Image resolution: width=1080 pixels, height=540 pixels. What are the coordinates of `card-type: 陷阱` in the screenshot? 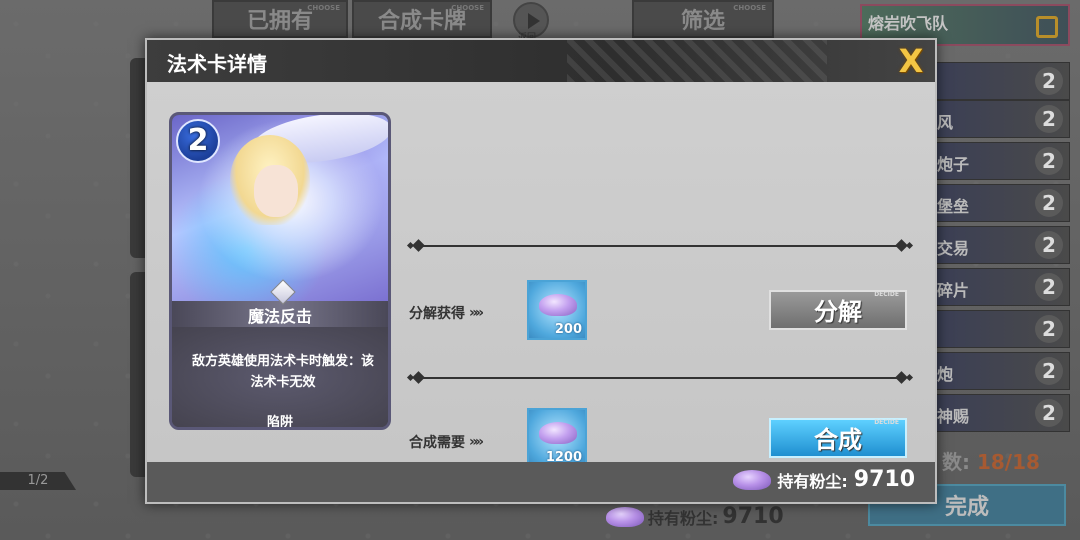 It's located at (279, 422).